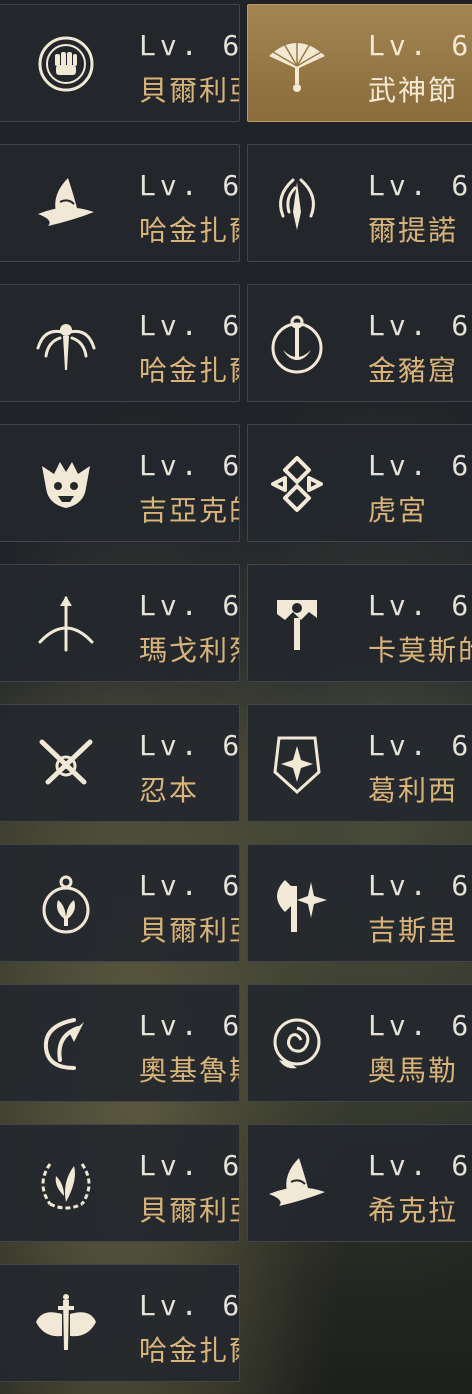 This screenshot has width=472, height=1394. Describe the element at coordinates (120, 1043) in the screenshot. I see `dungeon-card: Lv. 61 奧基魯斯` at that location.